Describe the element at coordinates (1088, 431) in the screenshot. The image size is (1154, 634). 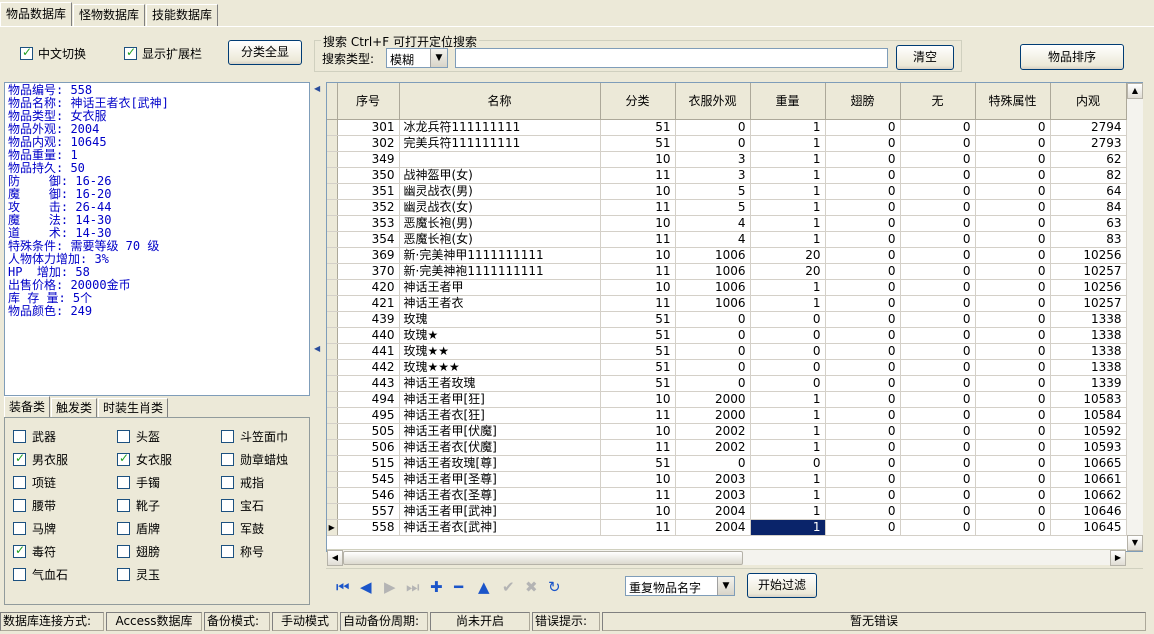
I see `table-cell: 10592` at that location.